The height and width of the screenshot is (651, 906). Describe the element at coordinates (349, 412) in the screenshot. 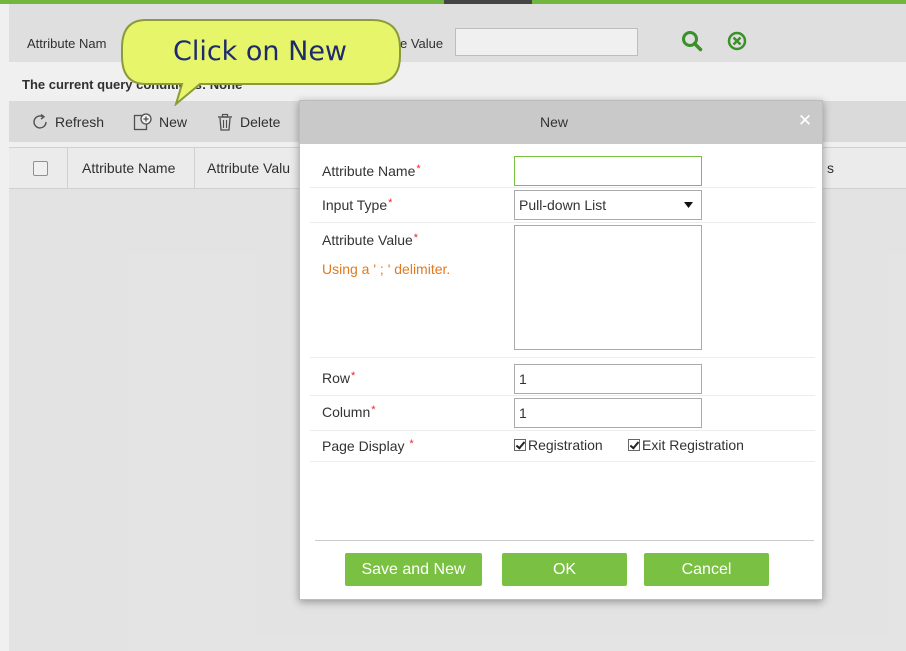

I see `column-label: Column*` at that location.